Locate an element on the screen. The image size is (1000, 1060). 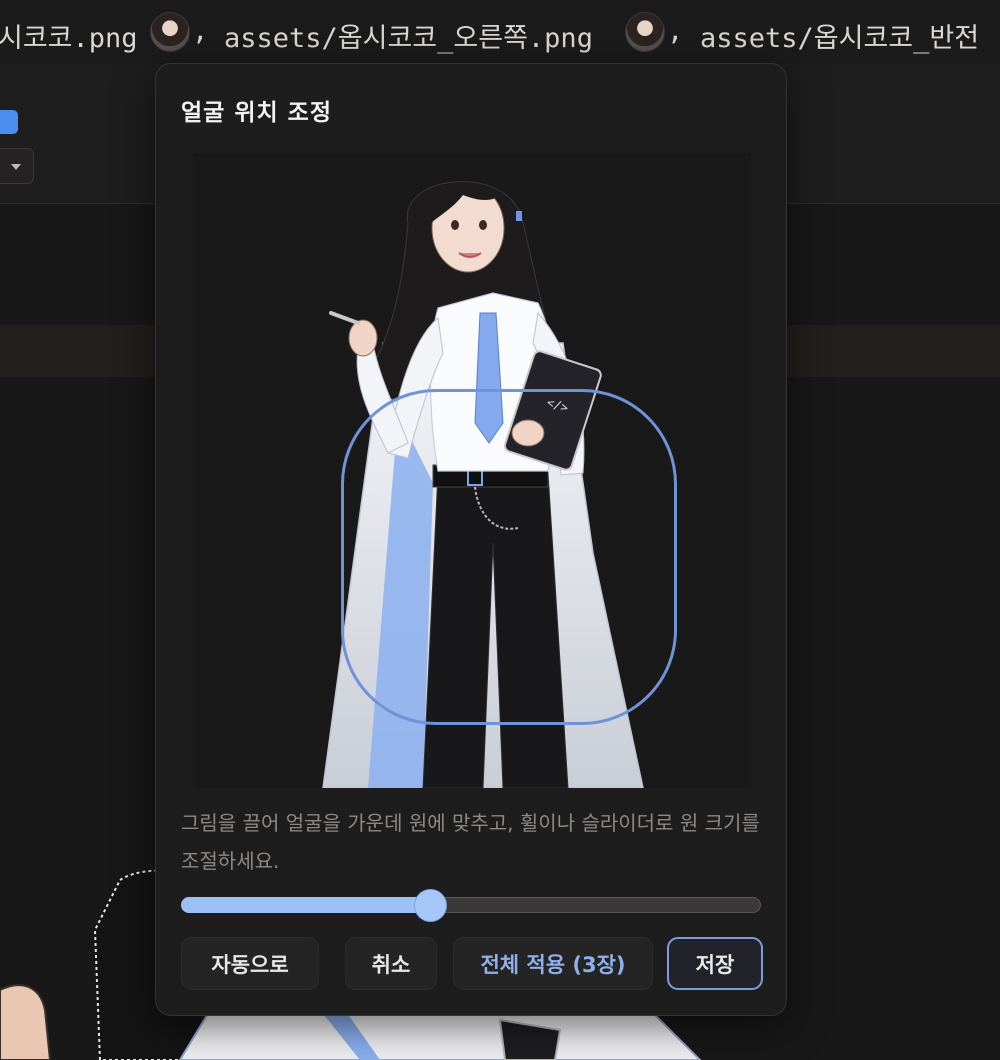
file-name-3: assets/옵시코코_반전 is located at coordinates (840, 38).